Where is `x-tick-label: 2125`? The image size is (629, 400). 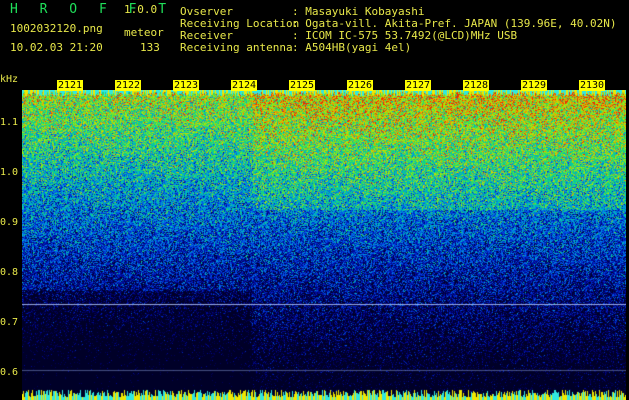 x-tick-label: 2125 is located at coordinates (302, 85).